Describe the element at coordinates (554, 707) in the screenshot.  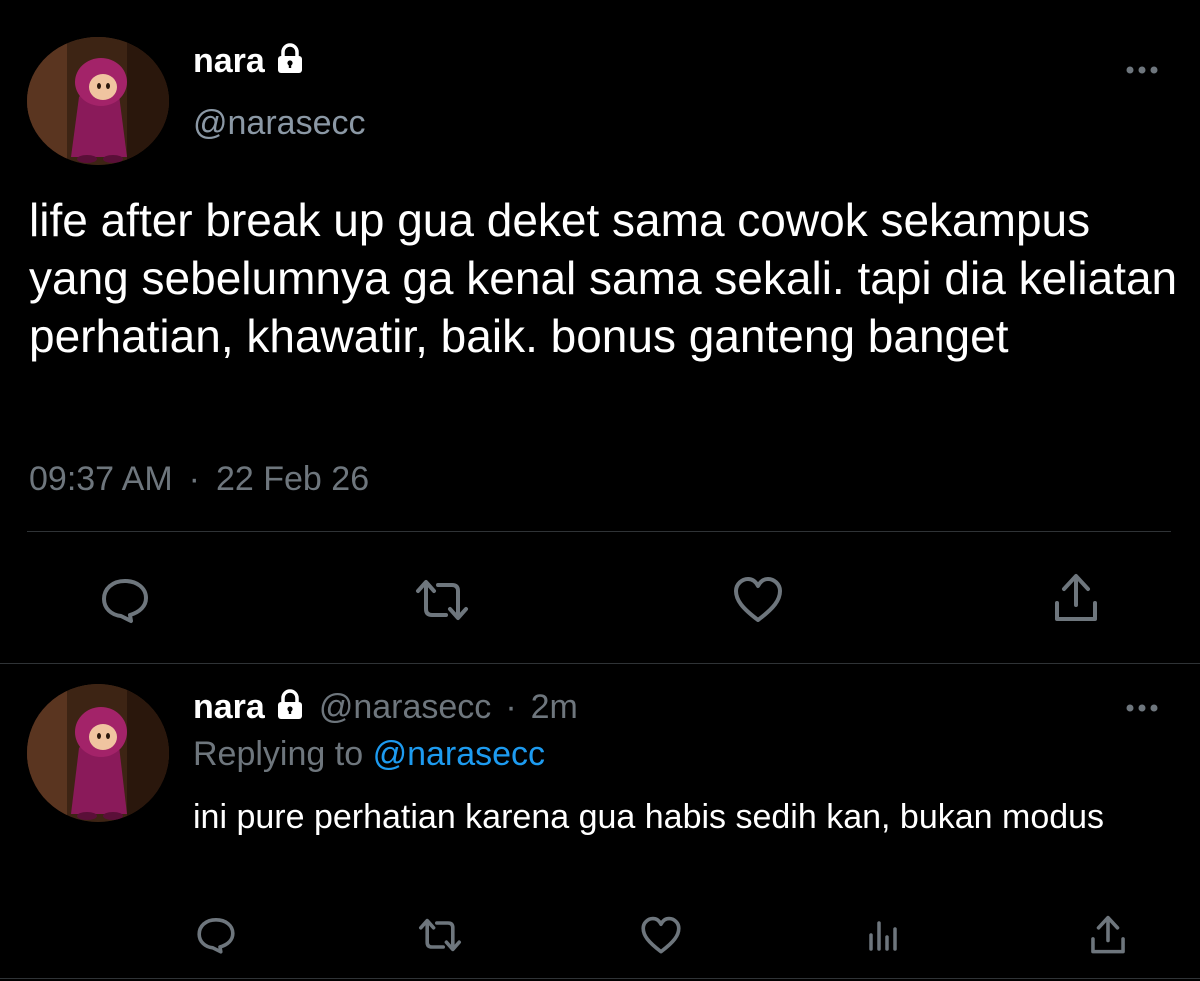
I see `tweet-age: 2m` at that location.